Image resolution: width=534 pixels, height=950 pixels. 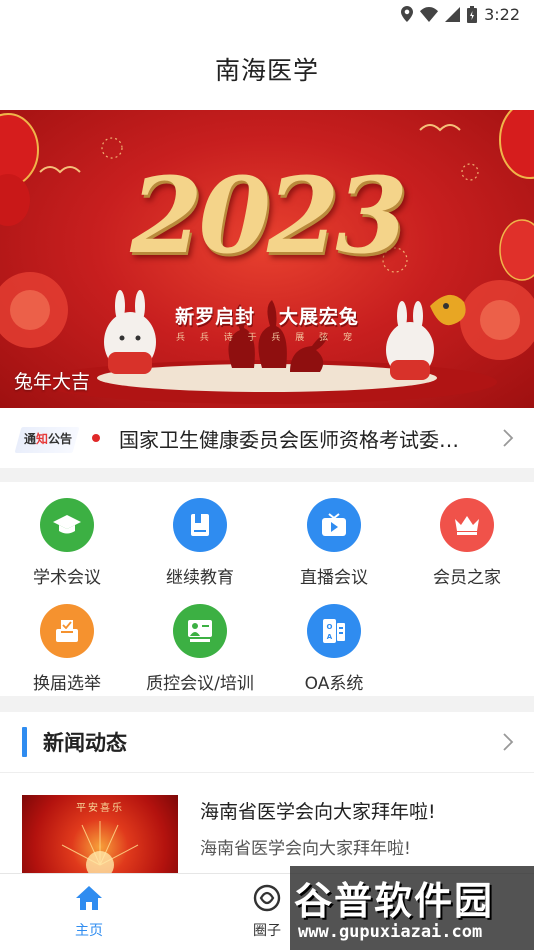 I want to click on menu-item-academic-meeting: 学术会议, so click(x=67, y=543).